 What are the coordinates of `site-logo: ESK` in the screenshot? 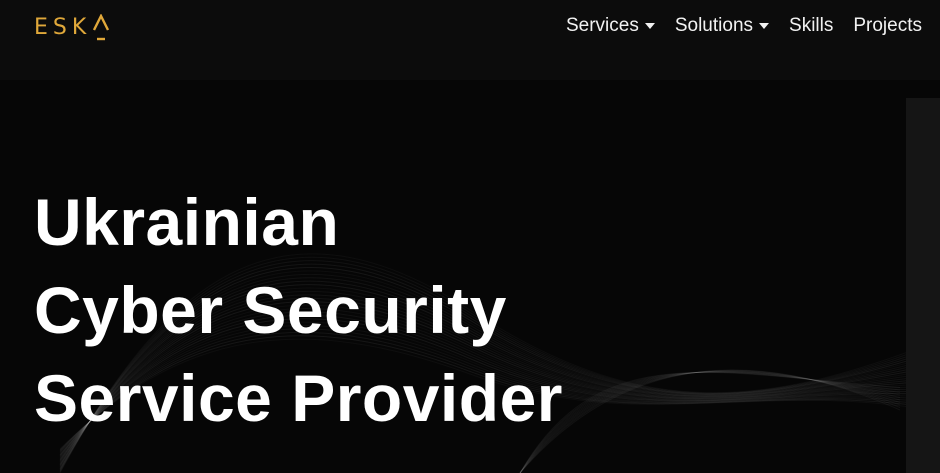 It's located at (72, 28).